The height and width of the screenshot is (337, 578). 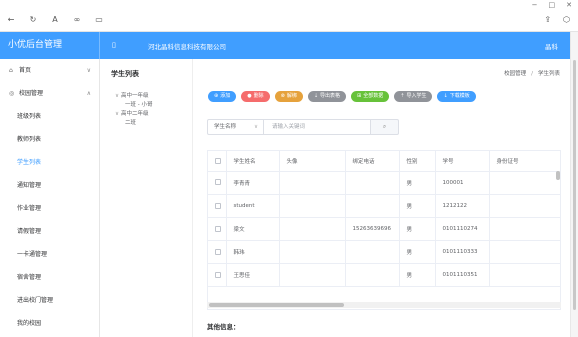 I want to click on browser-nav: ← ↻ A ∞ ▭, so click(x=55, y=19).